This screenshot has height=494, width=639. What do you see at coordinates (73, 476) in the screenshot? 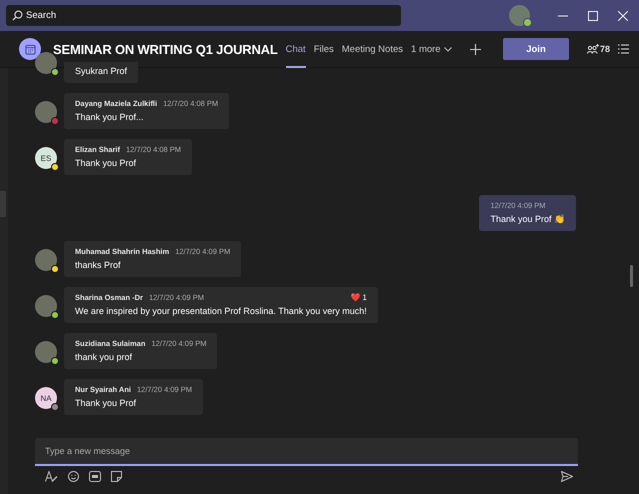
I see `emoji-icon` at bounding box center [73, 476].